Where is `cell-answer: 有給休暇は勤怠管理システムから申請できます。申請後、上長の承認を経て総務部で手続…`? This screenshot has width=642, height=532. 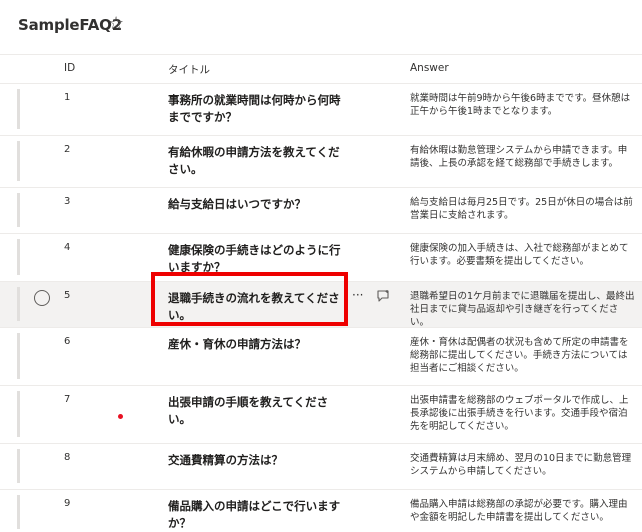
cell-answer: 有給休暇は勤怠管理システムから申請できます。申請後、上長の承認を経て総務部で手続… is located at coordinates (519, 157).